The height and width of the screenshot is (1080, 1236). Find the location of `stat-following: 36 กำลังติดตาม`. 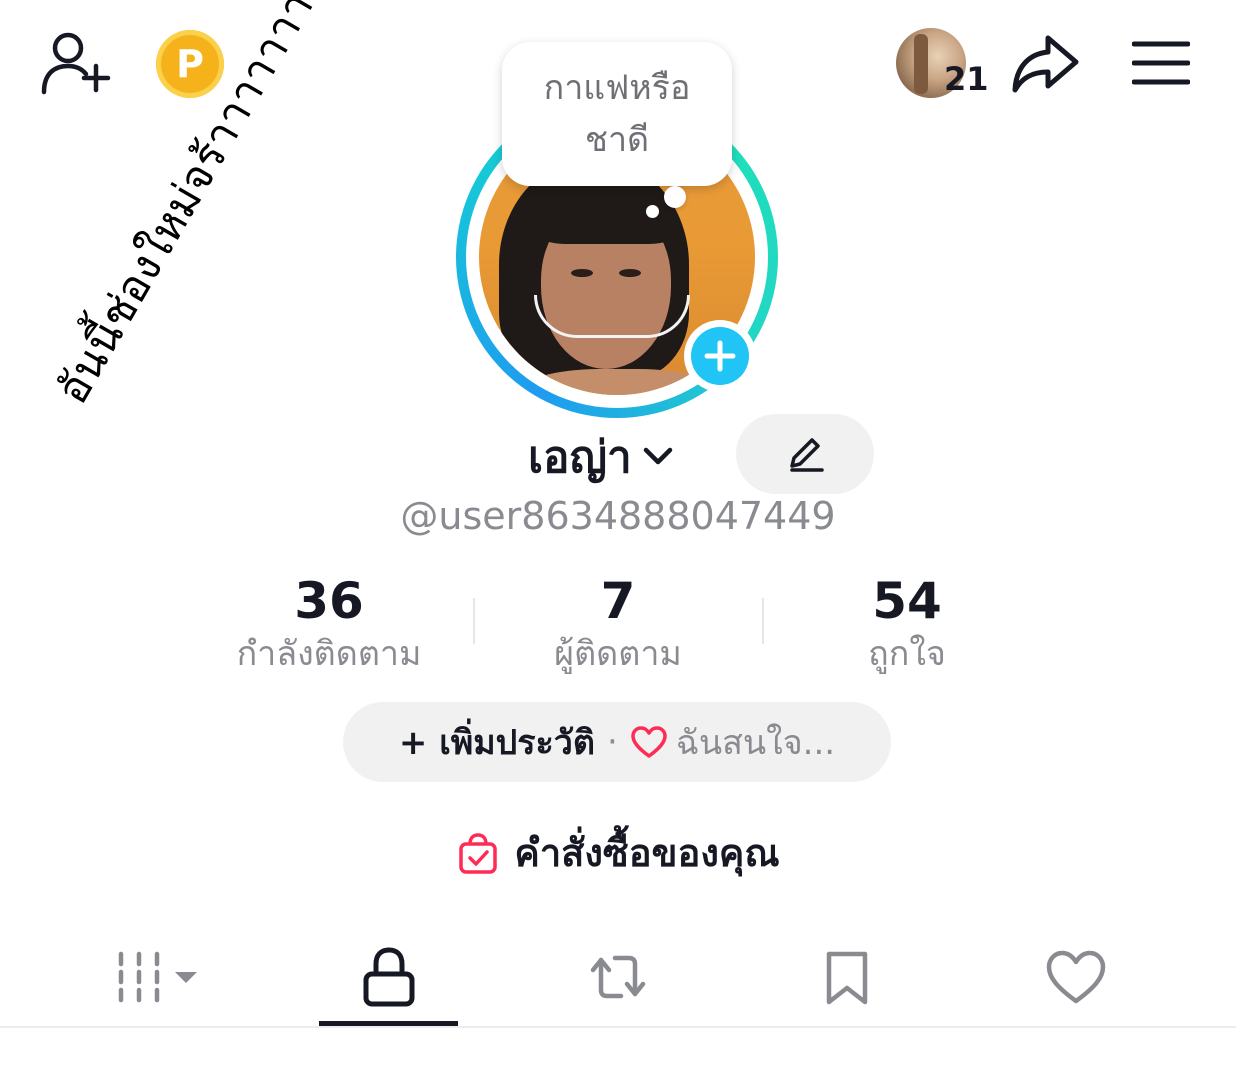

stat-following: 36 กำลังติดตาม is located at coordinates (329, 624).